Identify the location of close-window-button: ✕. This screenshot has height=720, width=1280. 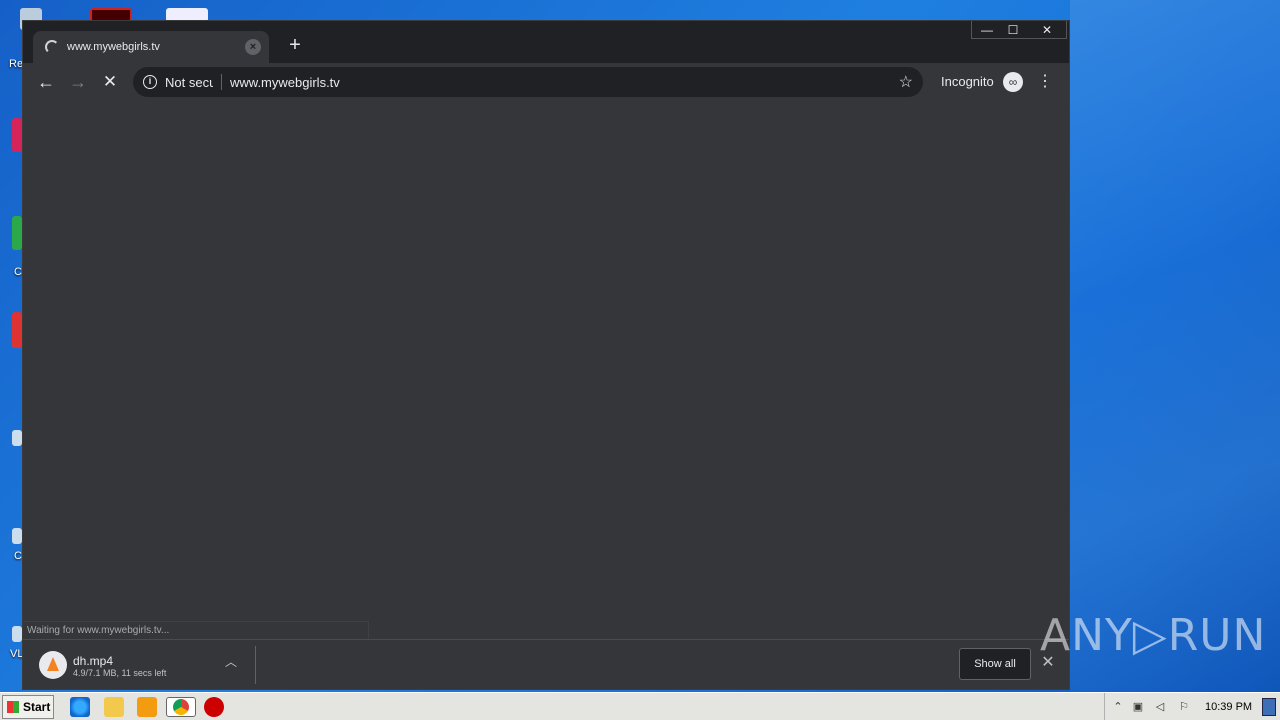
(1047, 30).